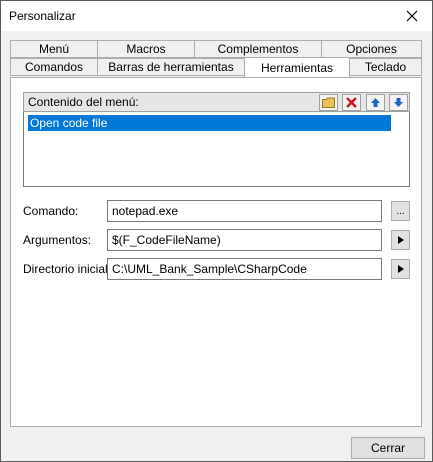 The image size is (433, 462). I want to click on arguments-menu-button, so click(400, 240).